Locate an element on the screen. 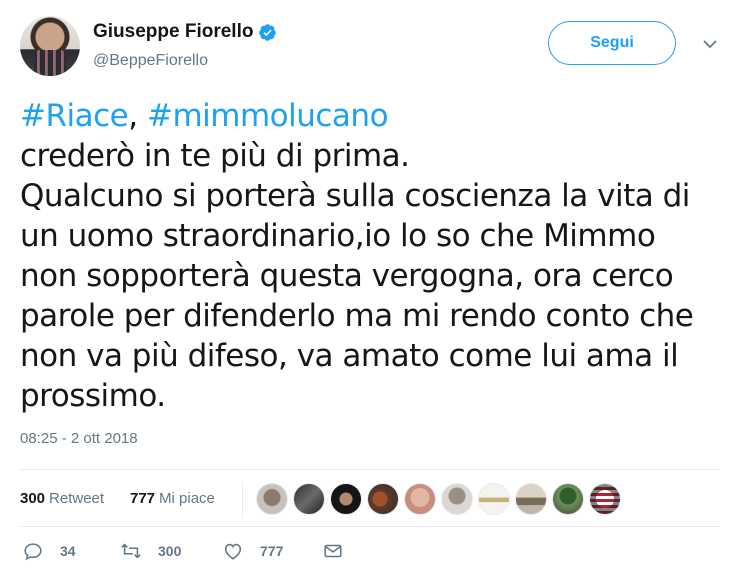 This screenshot has height=573, width=737. likes-stat: 777 Mi piace is located at coordinates (172, 498).